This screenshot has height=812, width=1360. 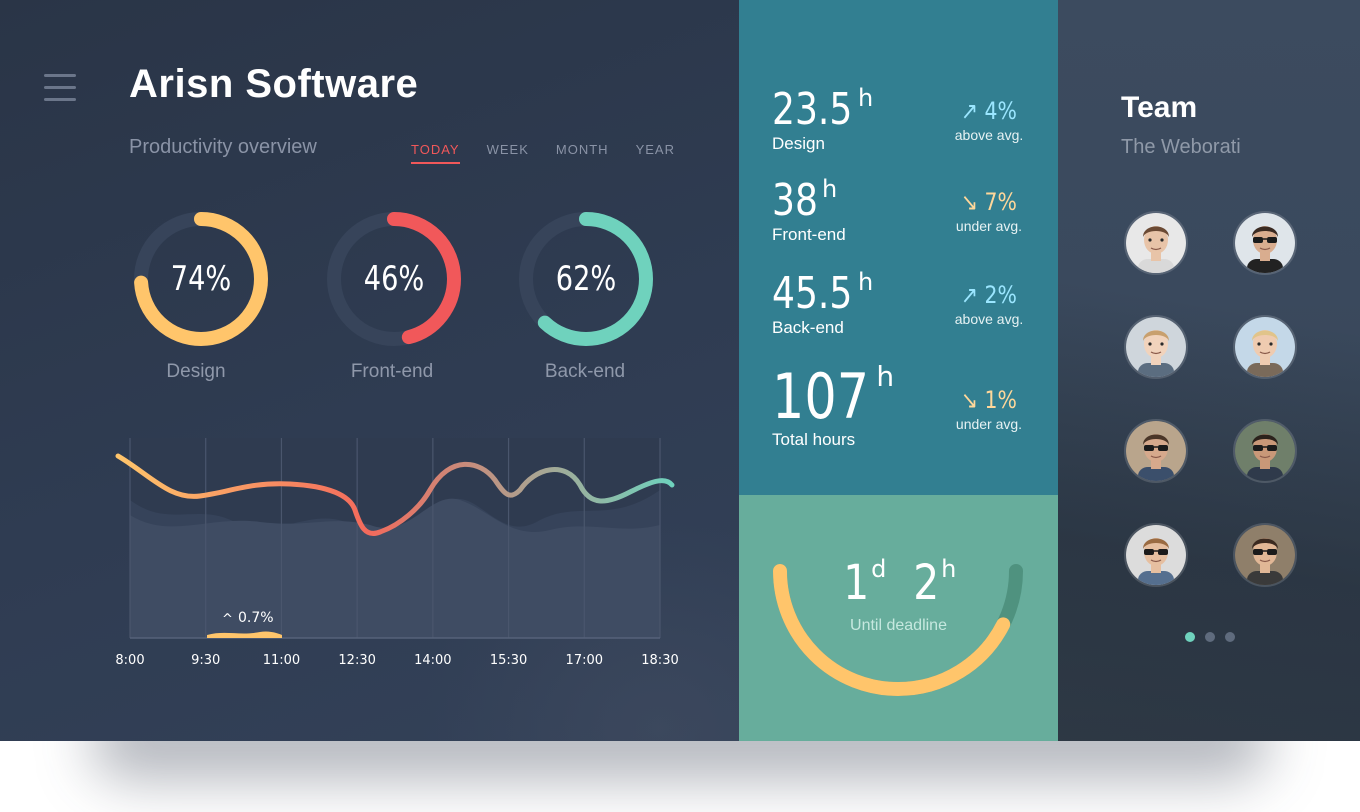 What do you see at coordinates (584, 660) in the screenshot?
I see `x-tick-label: 17:00` at bounding box center [584, 660].